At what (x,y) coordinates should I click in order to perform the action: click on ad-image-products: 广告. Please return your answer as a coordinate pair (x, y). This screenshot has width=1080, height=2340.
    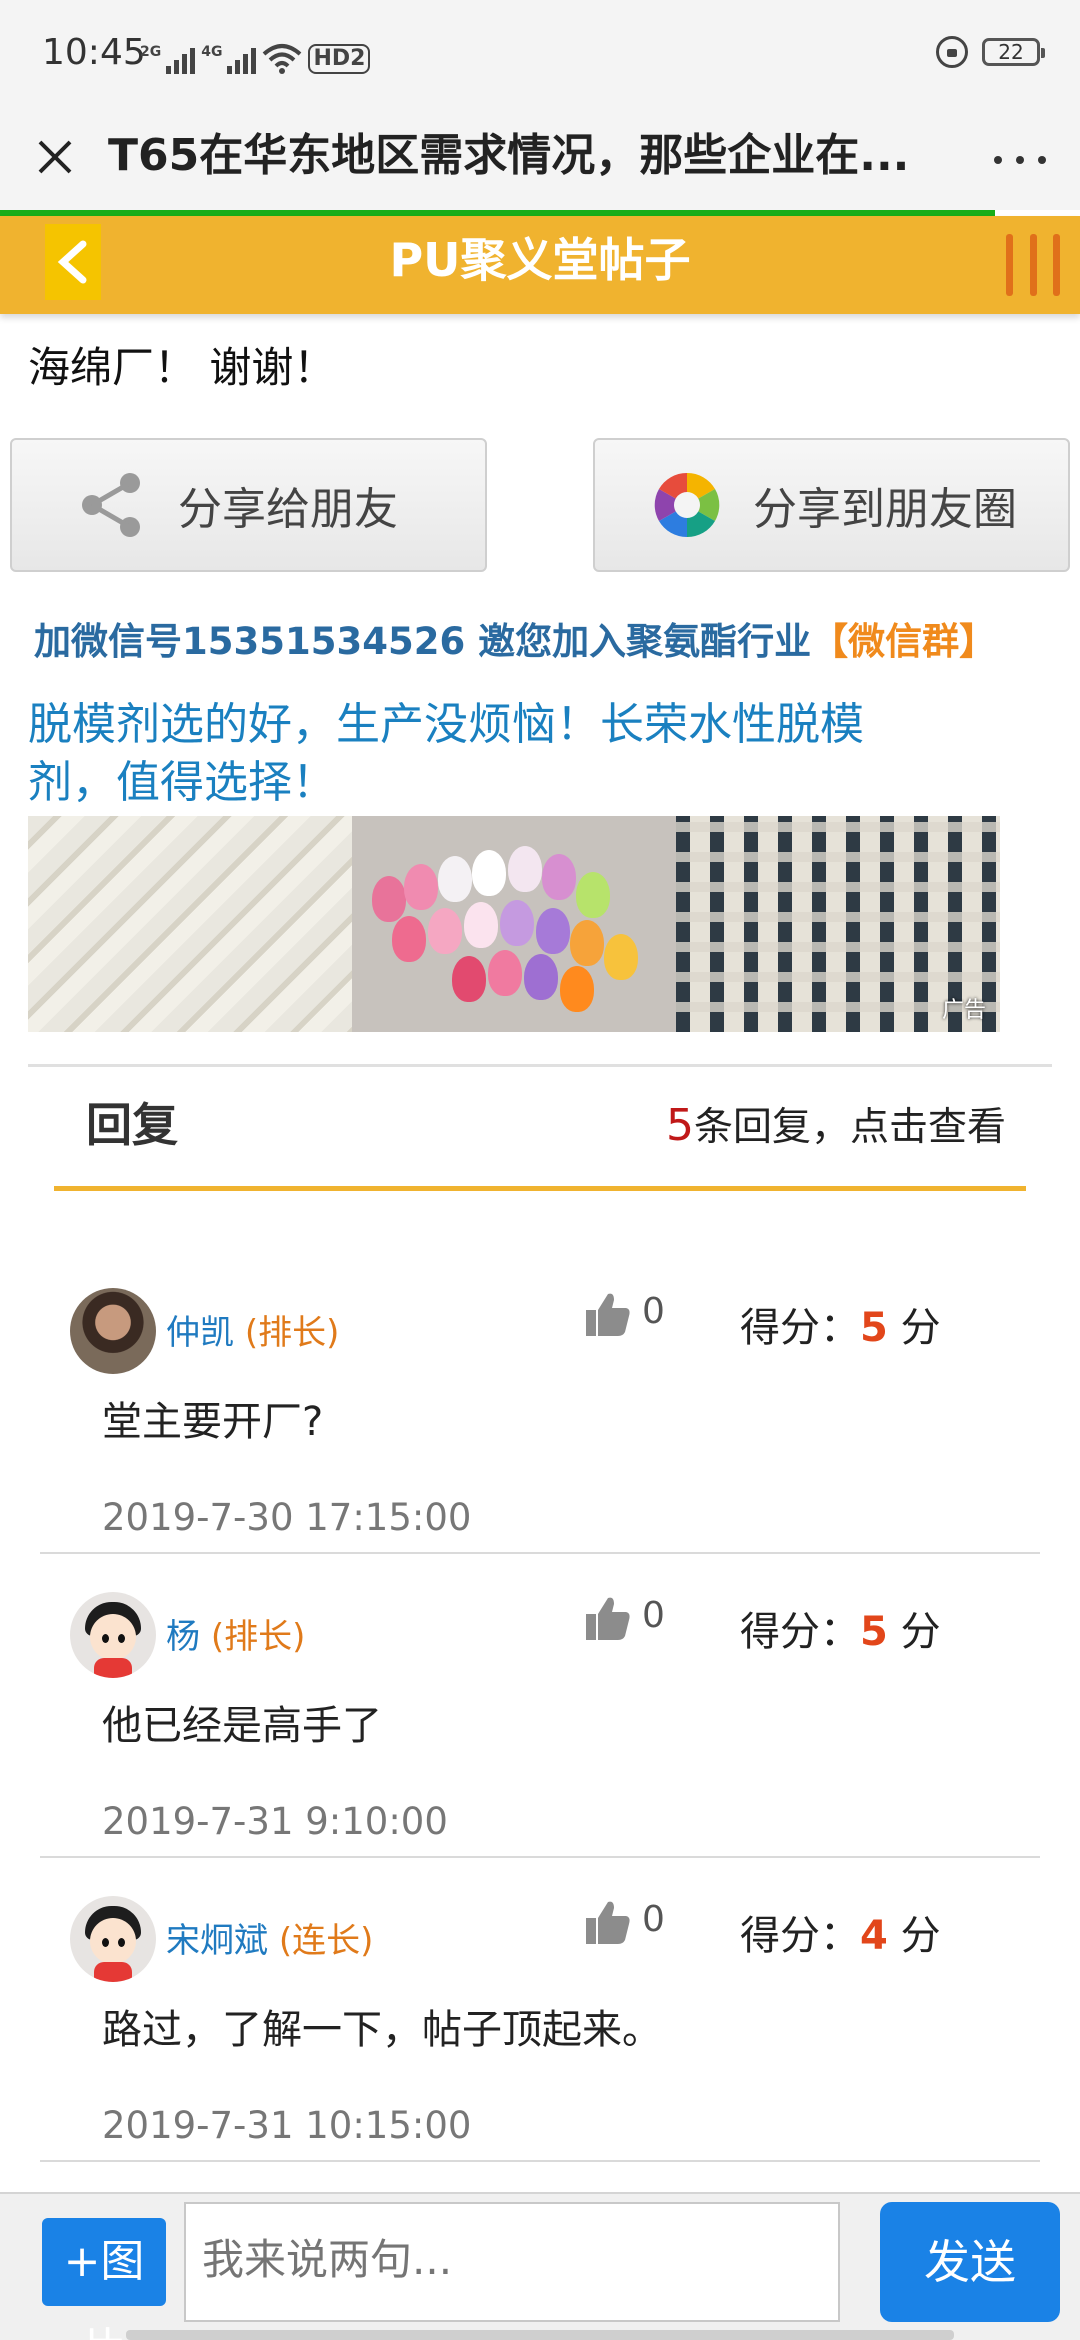
    Looking at the image, I should click on (838, 924).